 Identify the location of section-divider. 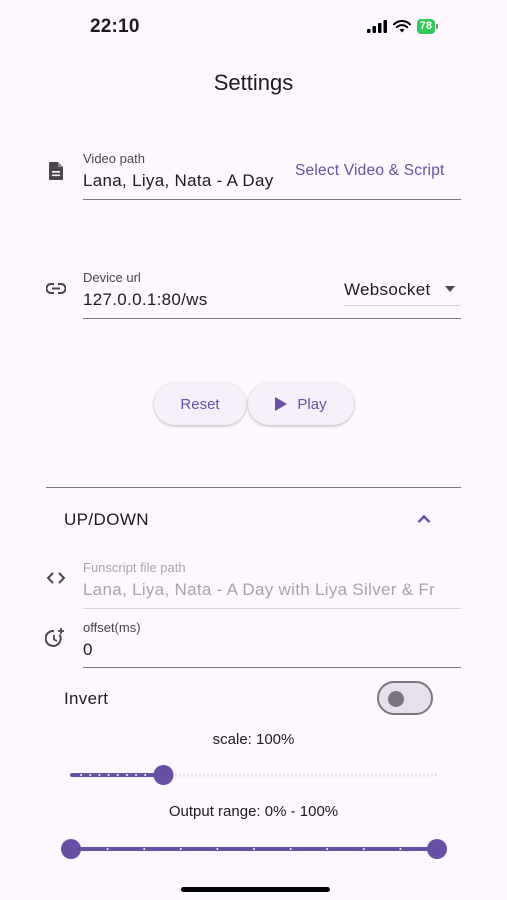
(253, 487).